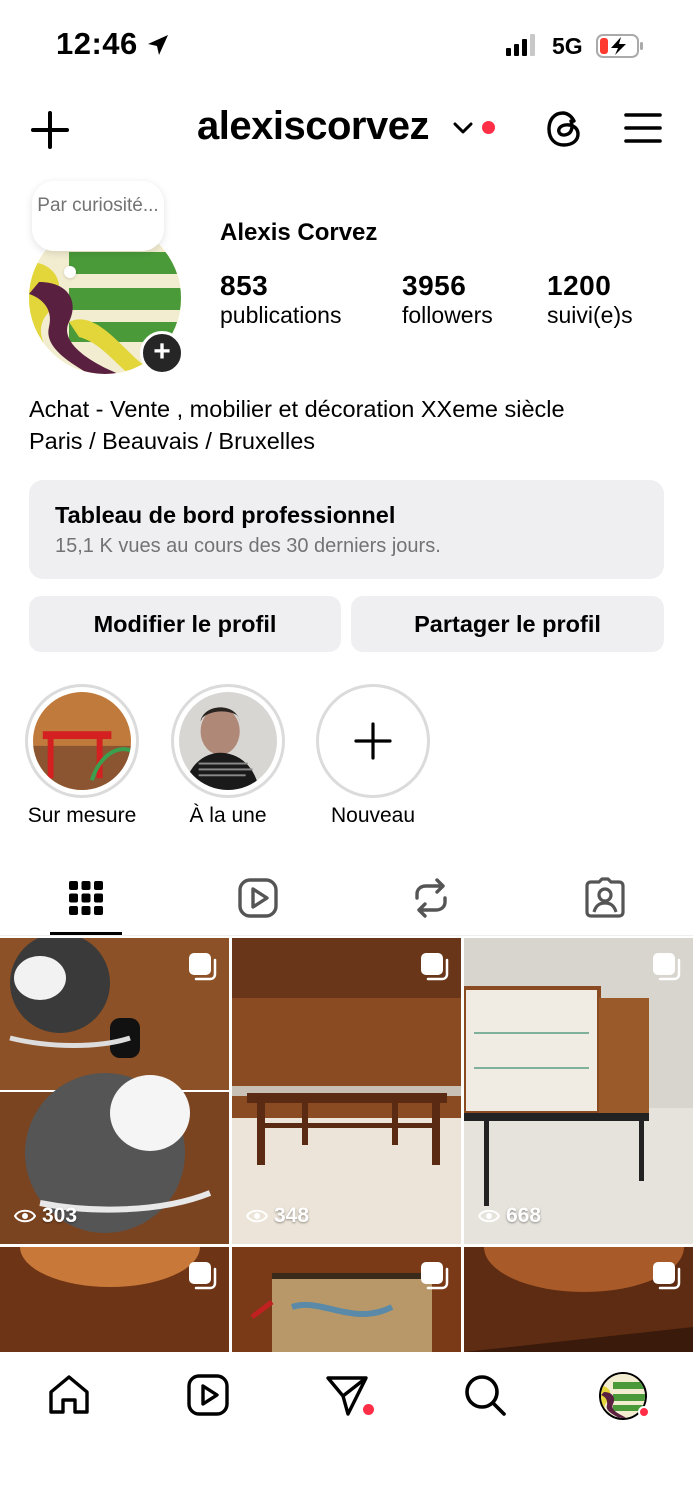 The image size is (693, 1500). I want to click on view-count-value: 303, so click(60, 1215).